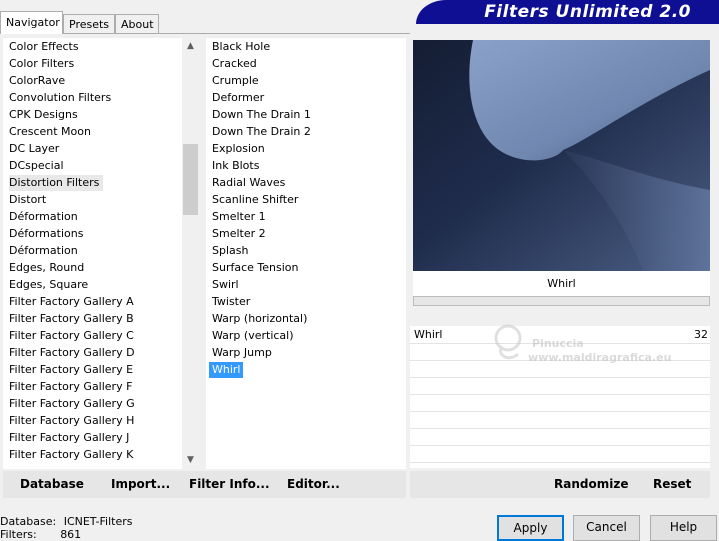  Describe the element at coordinates (190, 46) in the screenshot. I see `scroll-up-icon: ▲` at that location.